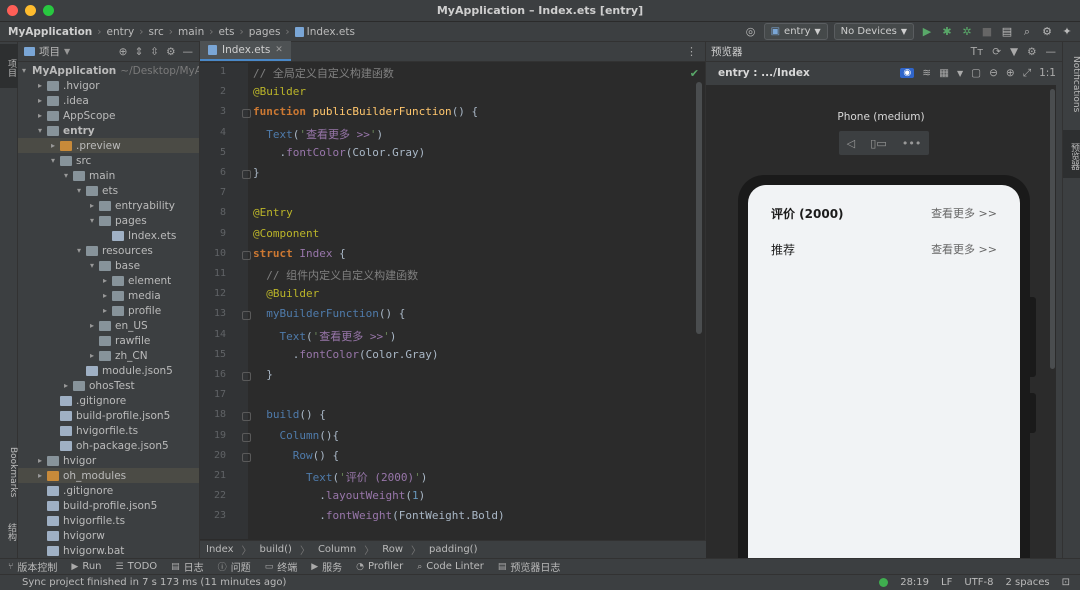  I want to click on more-icon: •••, so click(911, 143).